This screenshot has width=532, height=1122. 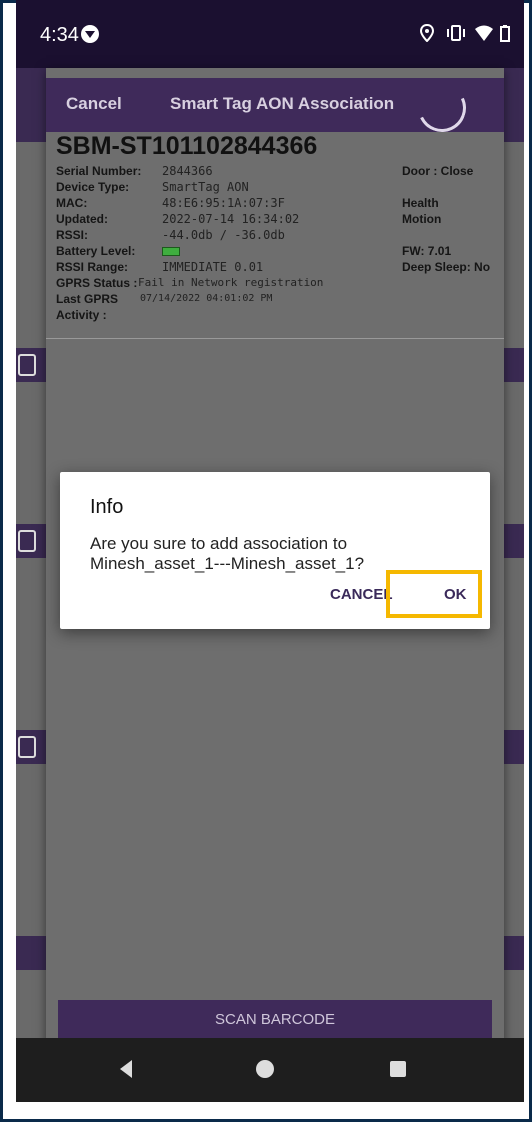 What do you see at coordinates (265, 1069) in the screenshot?
I see `home-icon` at bounding box center [265, 1069].